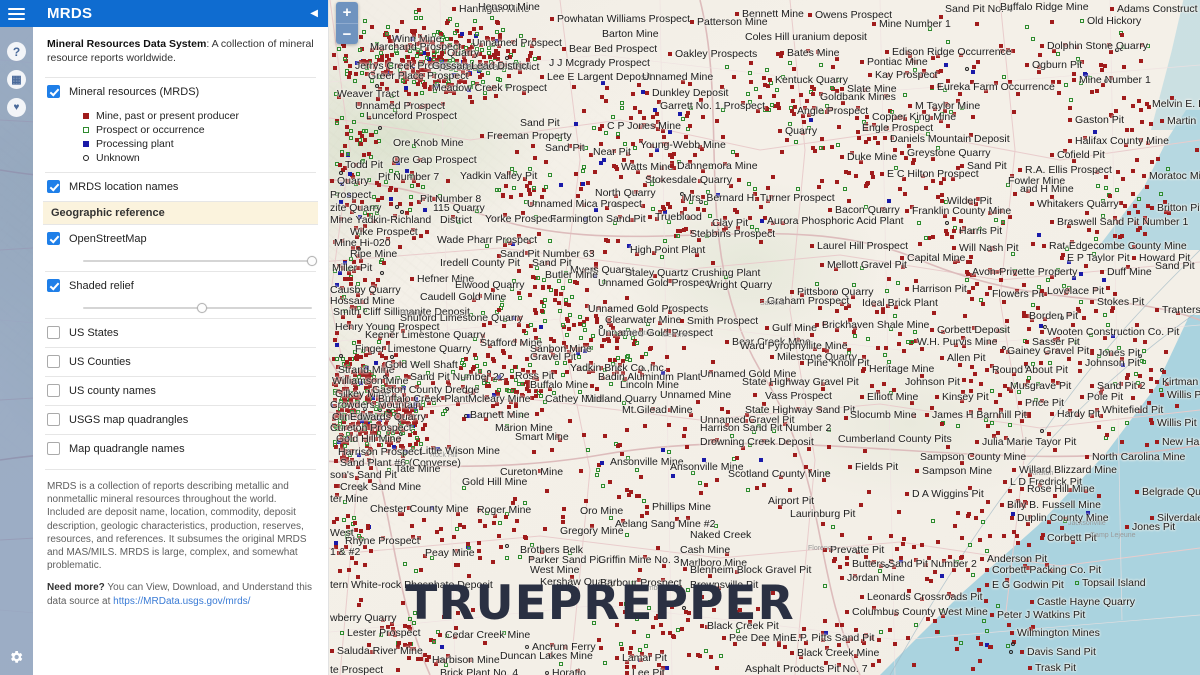  I want to click on legend-item-unknown: Unknown, so click(199, 158).